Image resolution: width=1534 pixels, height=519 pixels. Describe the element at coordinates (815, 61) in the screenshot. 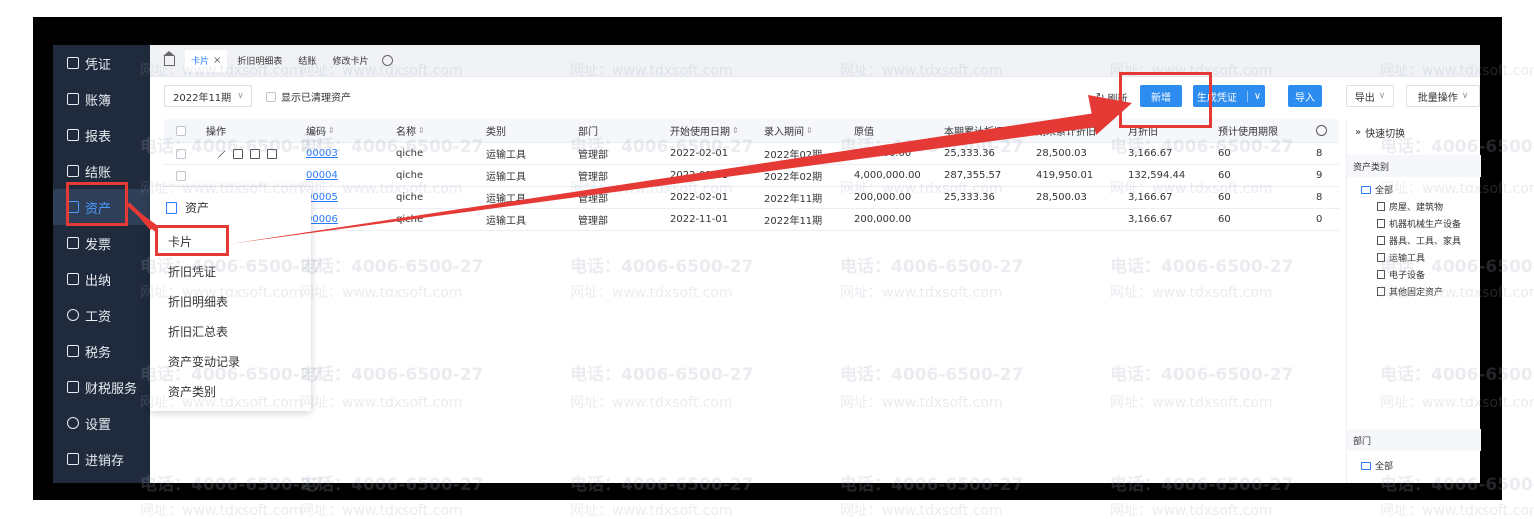

I see `tab-bar: 卡片 × 折旧明细表 结账 修改卡片` at that location.